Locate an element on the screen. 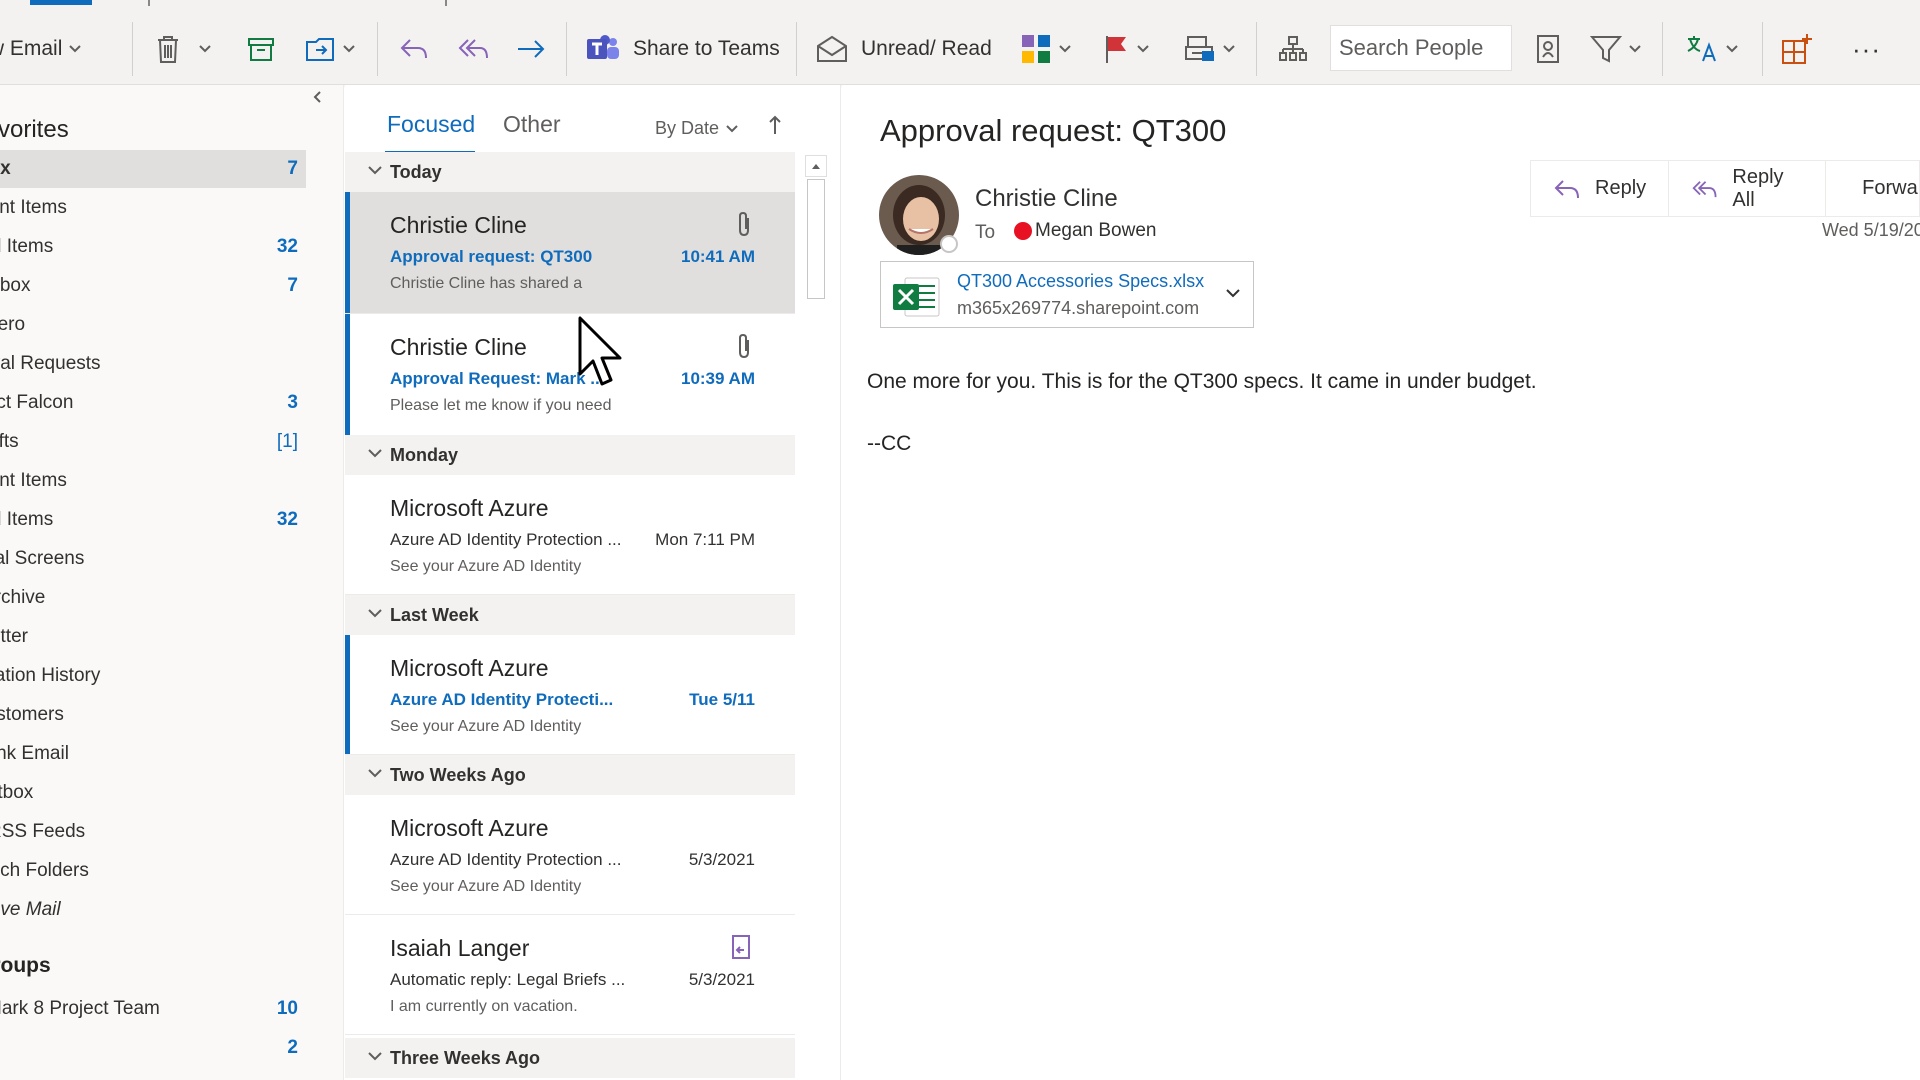 This screenshot has height=1080, width=1920. folder-item: Approval Requests is located at coordinates (153, 364).